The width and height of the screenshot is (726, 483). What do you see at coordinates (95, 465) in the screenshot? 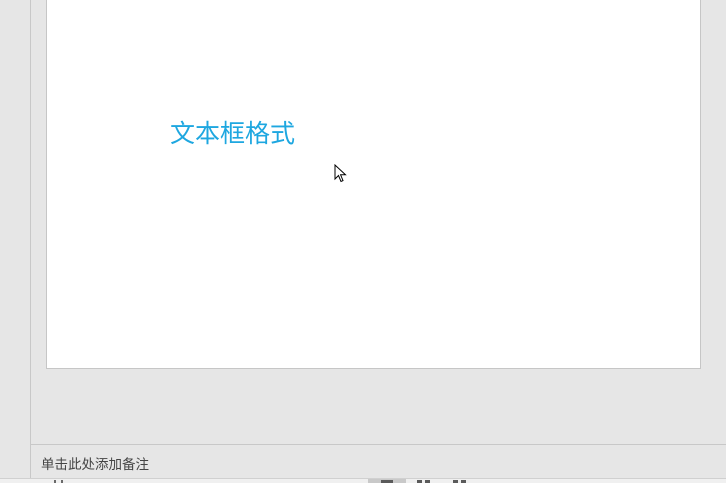
I see `notes-placeholder: 单击此处添加备注` at bounding box center [95, 465].